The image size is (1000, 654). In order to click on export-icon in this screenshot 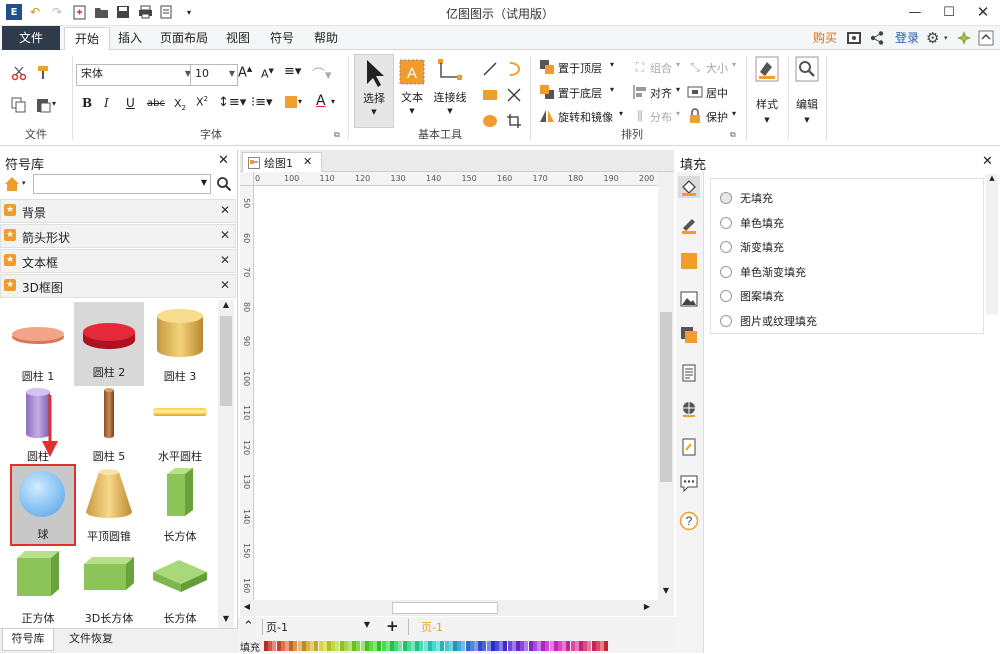, I will do `click(167, 12)`.